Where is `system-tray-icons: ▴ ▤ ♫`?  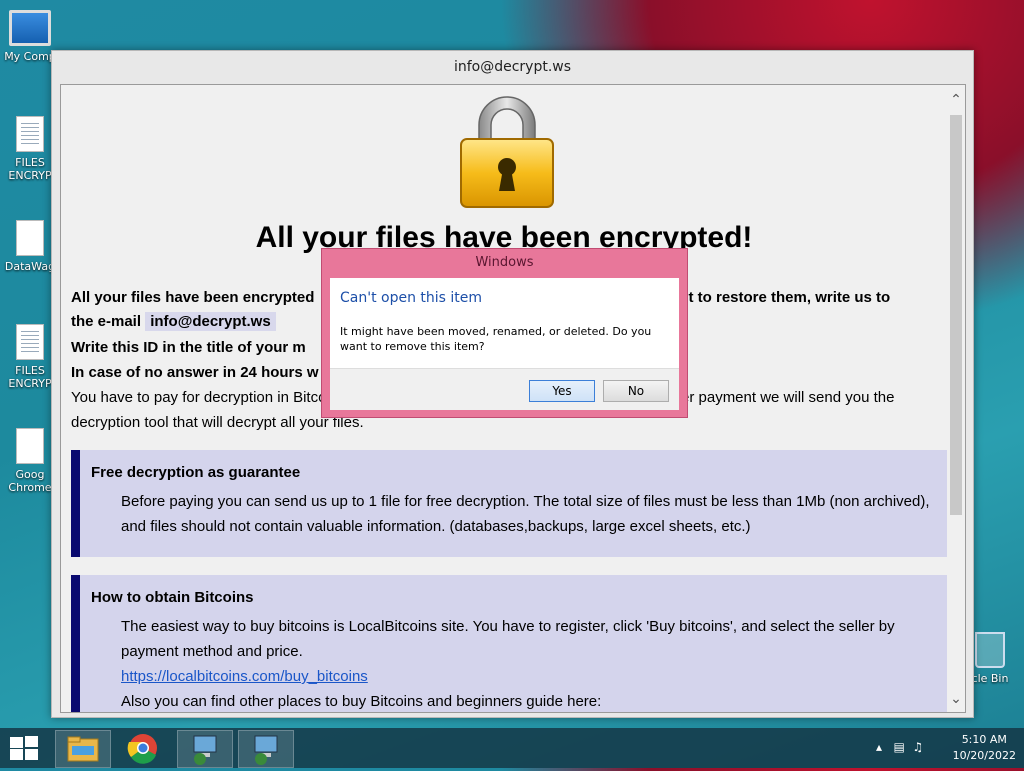
system-tray-icons: ▴ ▤ ♫ is located at coordinates (899, 747).